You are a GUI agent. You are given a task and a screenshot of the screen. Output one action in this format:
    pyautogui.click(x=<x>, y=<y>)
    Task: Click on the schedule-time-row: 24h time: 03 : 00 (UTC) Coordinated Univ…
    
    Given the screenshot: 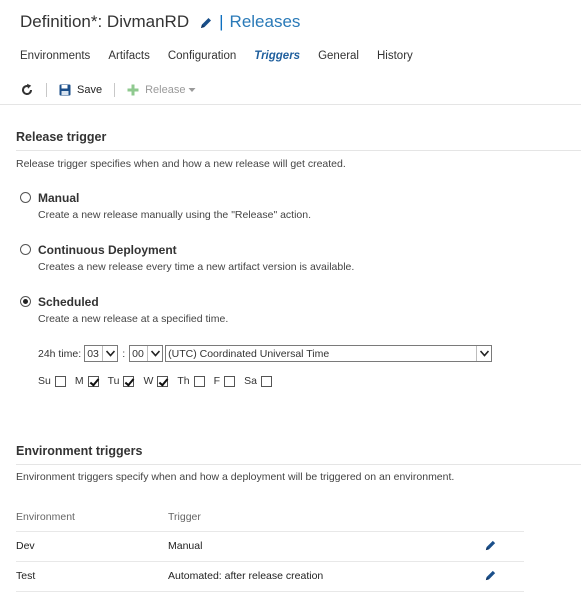 What is the action you would take?
    pyautogui.click(x=265, y=353)
    